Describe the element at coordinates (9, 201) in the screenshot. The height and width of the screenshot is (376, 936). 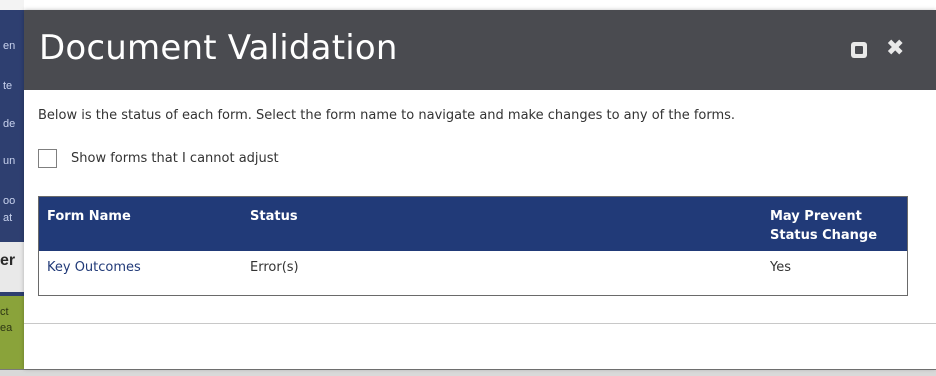
I see `background-text: oo` at that location.